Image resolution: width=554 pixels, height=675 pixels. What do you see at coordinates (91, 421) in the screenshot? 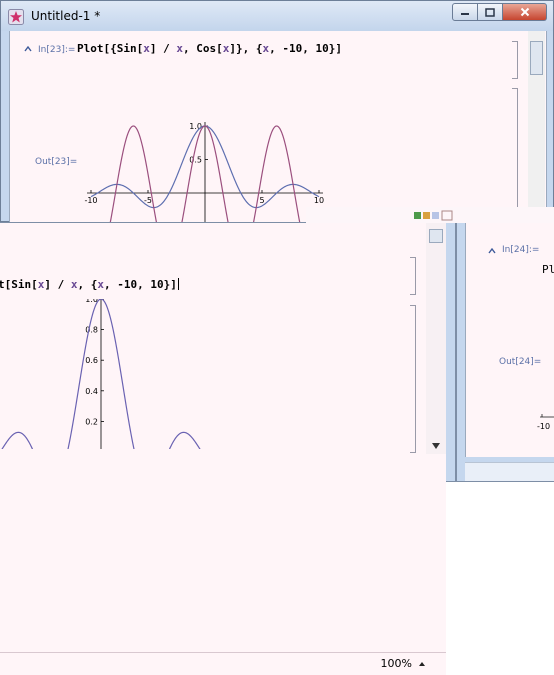
I see `y-tick-label: 0.2` at bounding box center [91, 421].